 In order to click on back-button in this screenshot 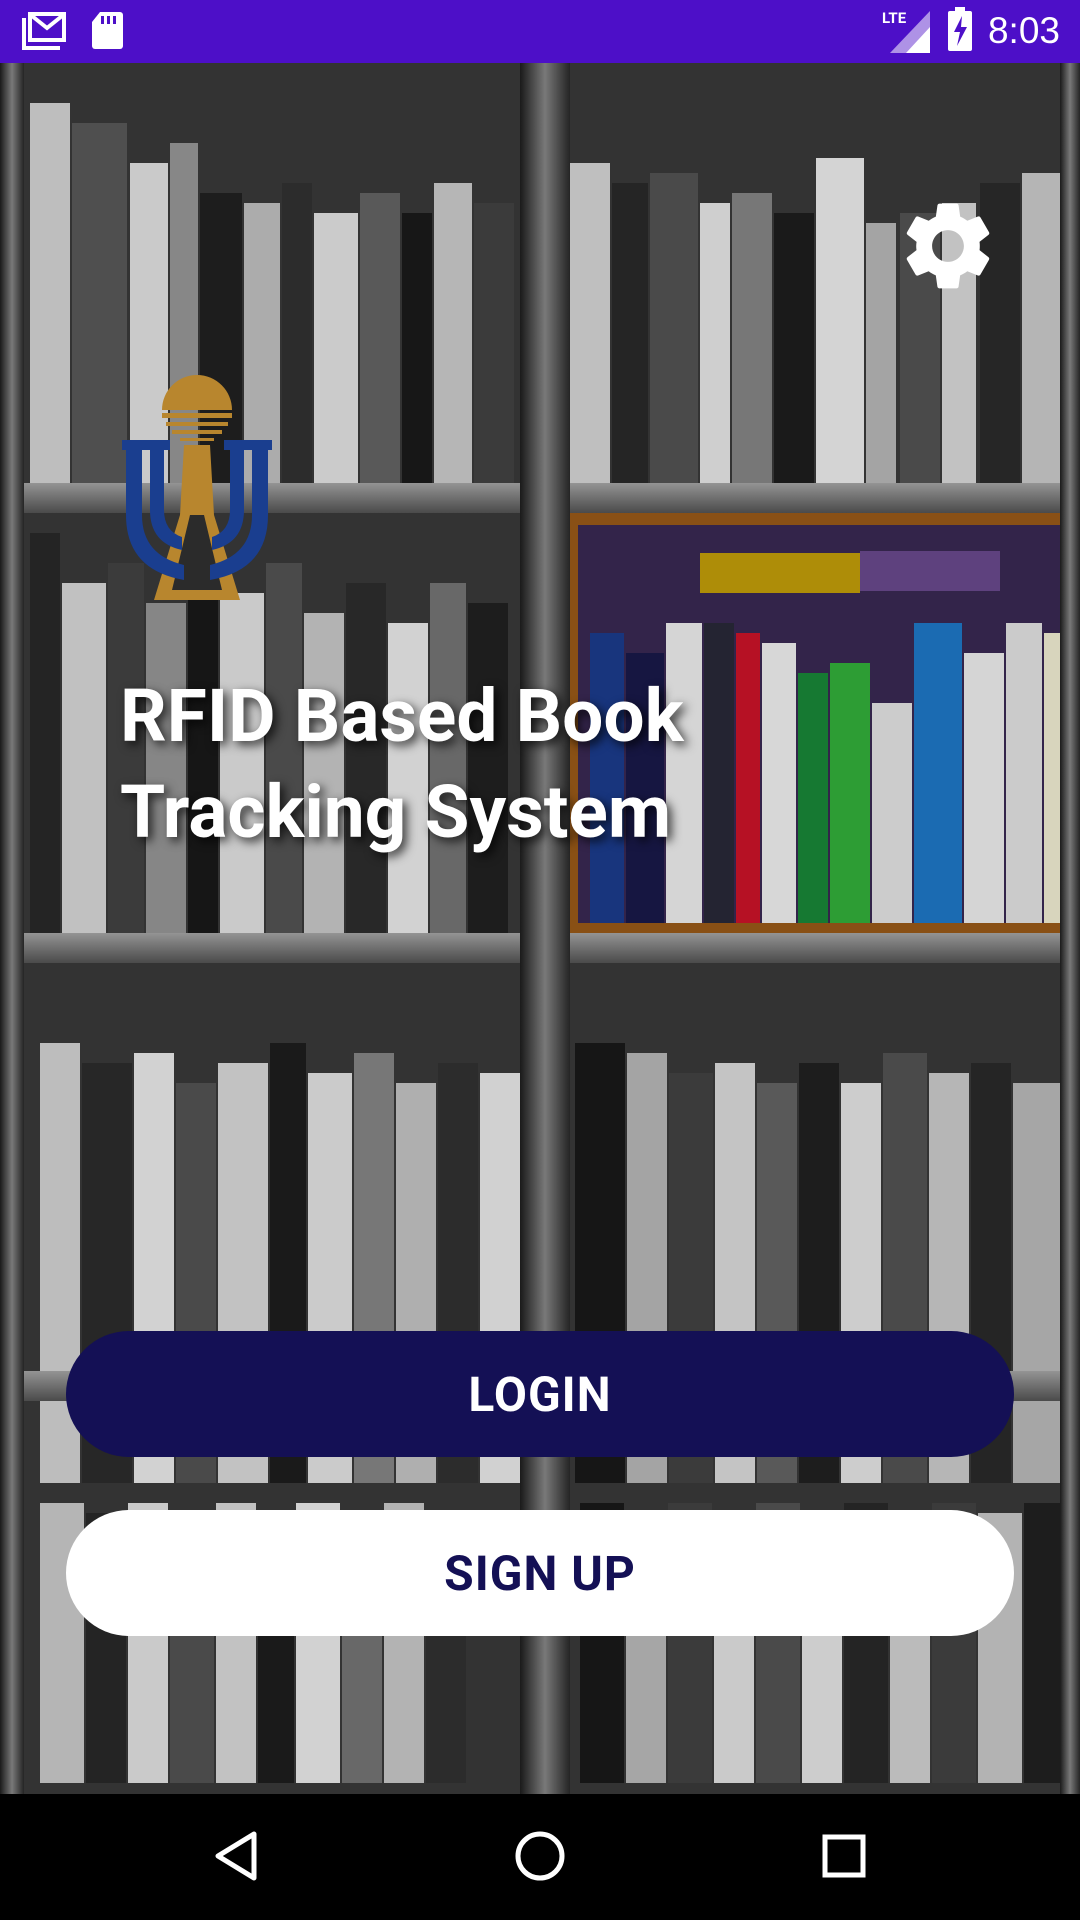, I will do `click(236, 1858)`.